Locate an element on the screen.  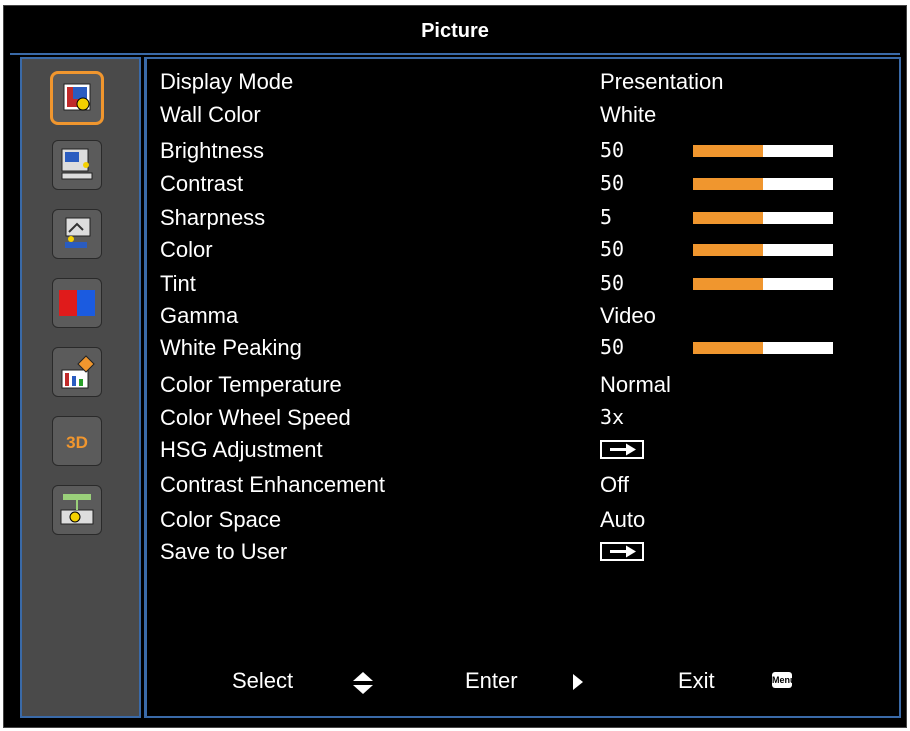
menu-row: Brightness 50 is located at coordinates (525, 153).